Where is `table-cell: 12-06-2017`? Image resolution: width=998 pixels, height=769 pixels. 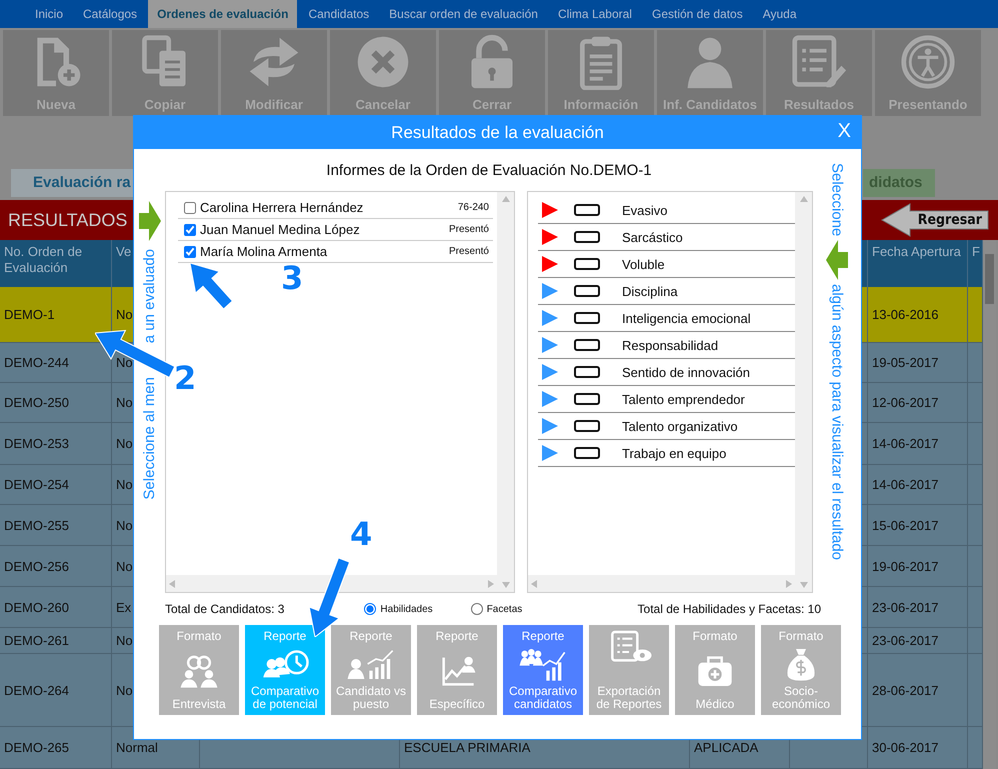 table-cell: 12-06-2017 is located at coordinates (918, 403).